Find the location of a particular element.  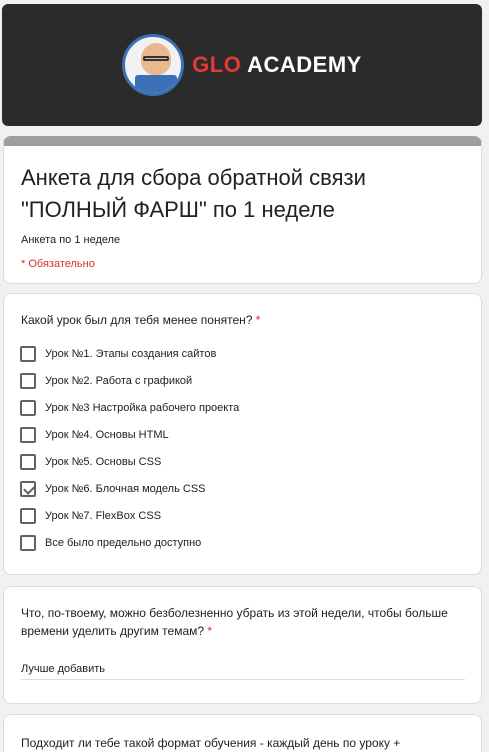

checkbox-option: Урок №2. Работа с графикой is located at coordinates (106, 381).